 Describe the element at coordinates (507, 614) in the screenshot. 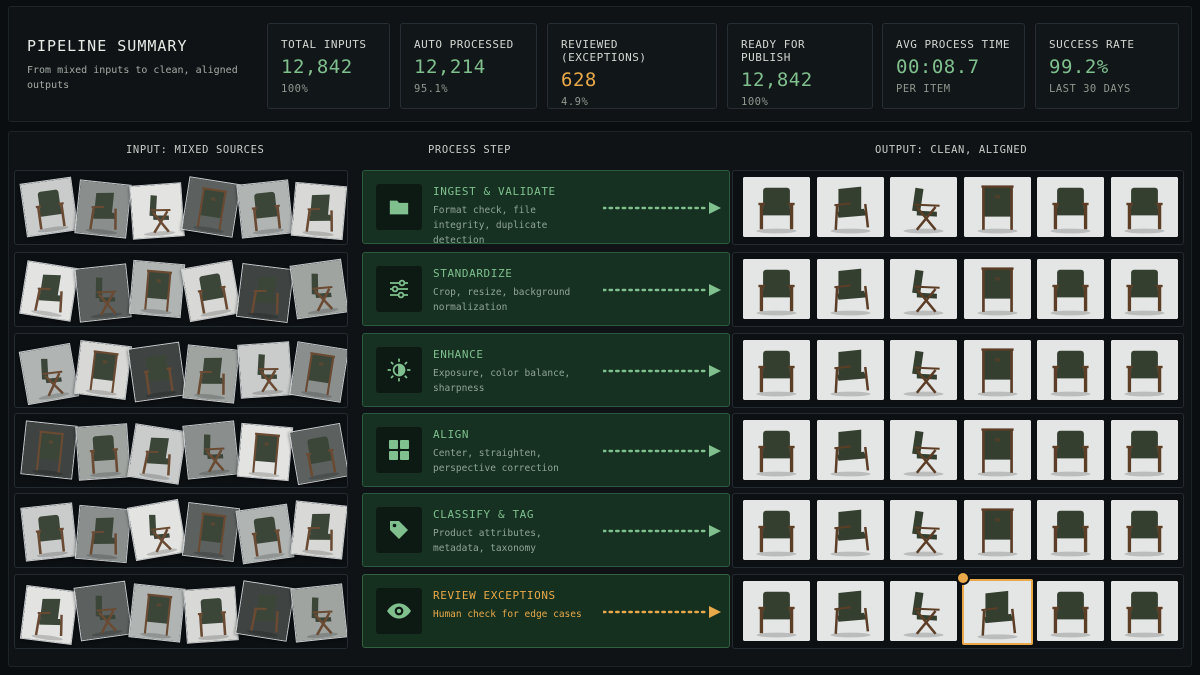

I see `step-description: Human check for edge cases` at that location.